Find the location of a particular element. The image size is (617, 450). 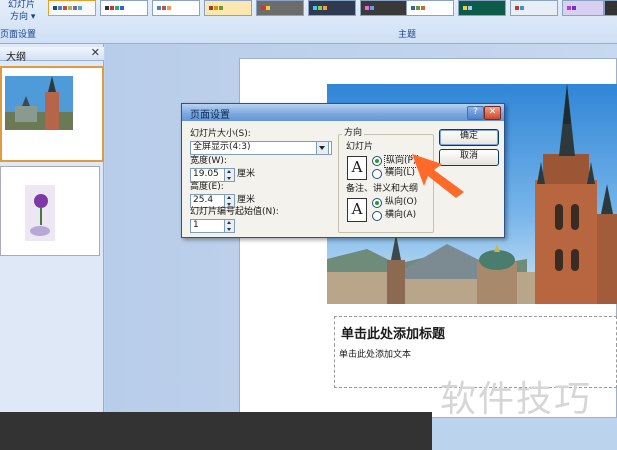

notes-page-icon: A is located at coordinates (357, 210).